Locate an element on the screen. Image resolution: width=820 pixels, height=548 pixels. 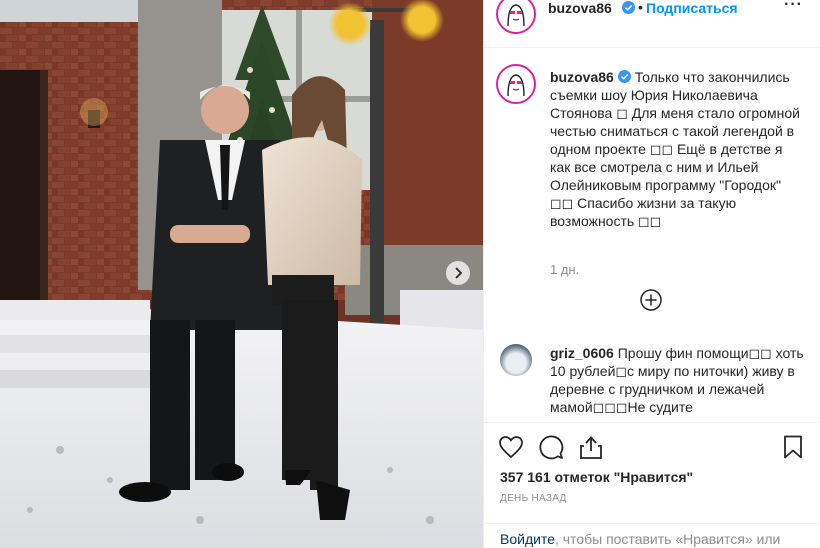
next-photo-button is located at coordinates (458, 273).